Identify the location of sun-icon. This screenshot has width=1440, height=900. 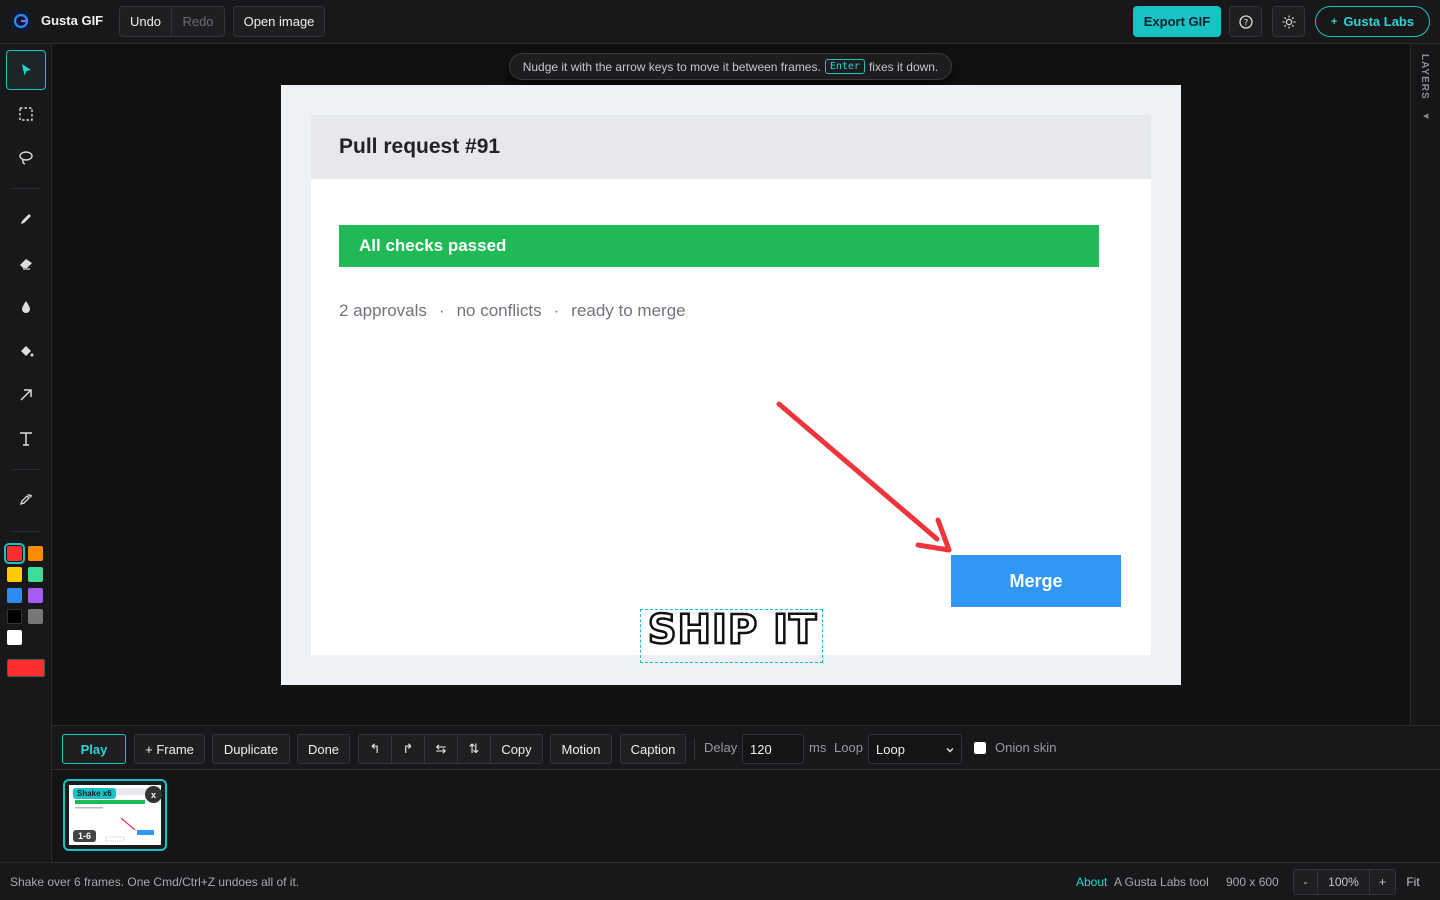
(1288, 21).